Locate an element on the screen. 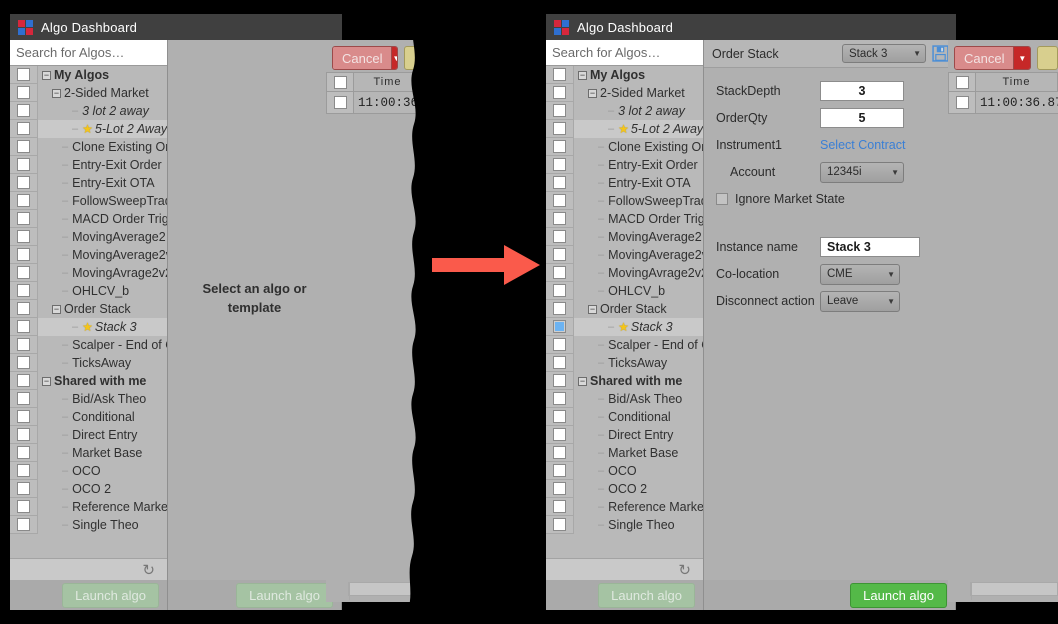 This screenshot has height=624, width=1058. tree-row: – ★ Stack 3 is located at coordinates (624, 327).